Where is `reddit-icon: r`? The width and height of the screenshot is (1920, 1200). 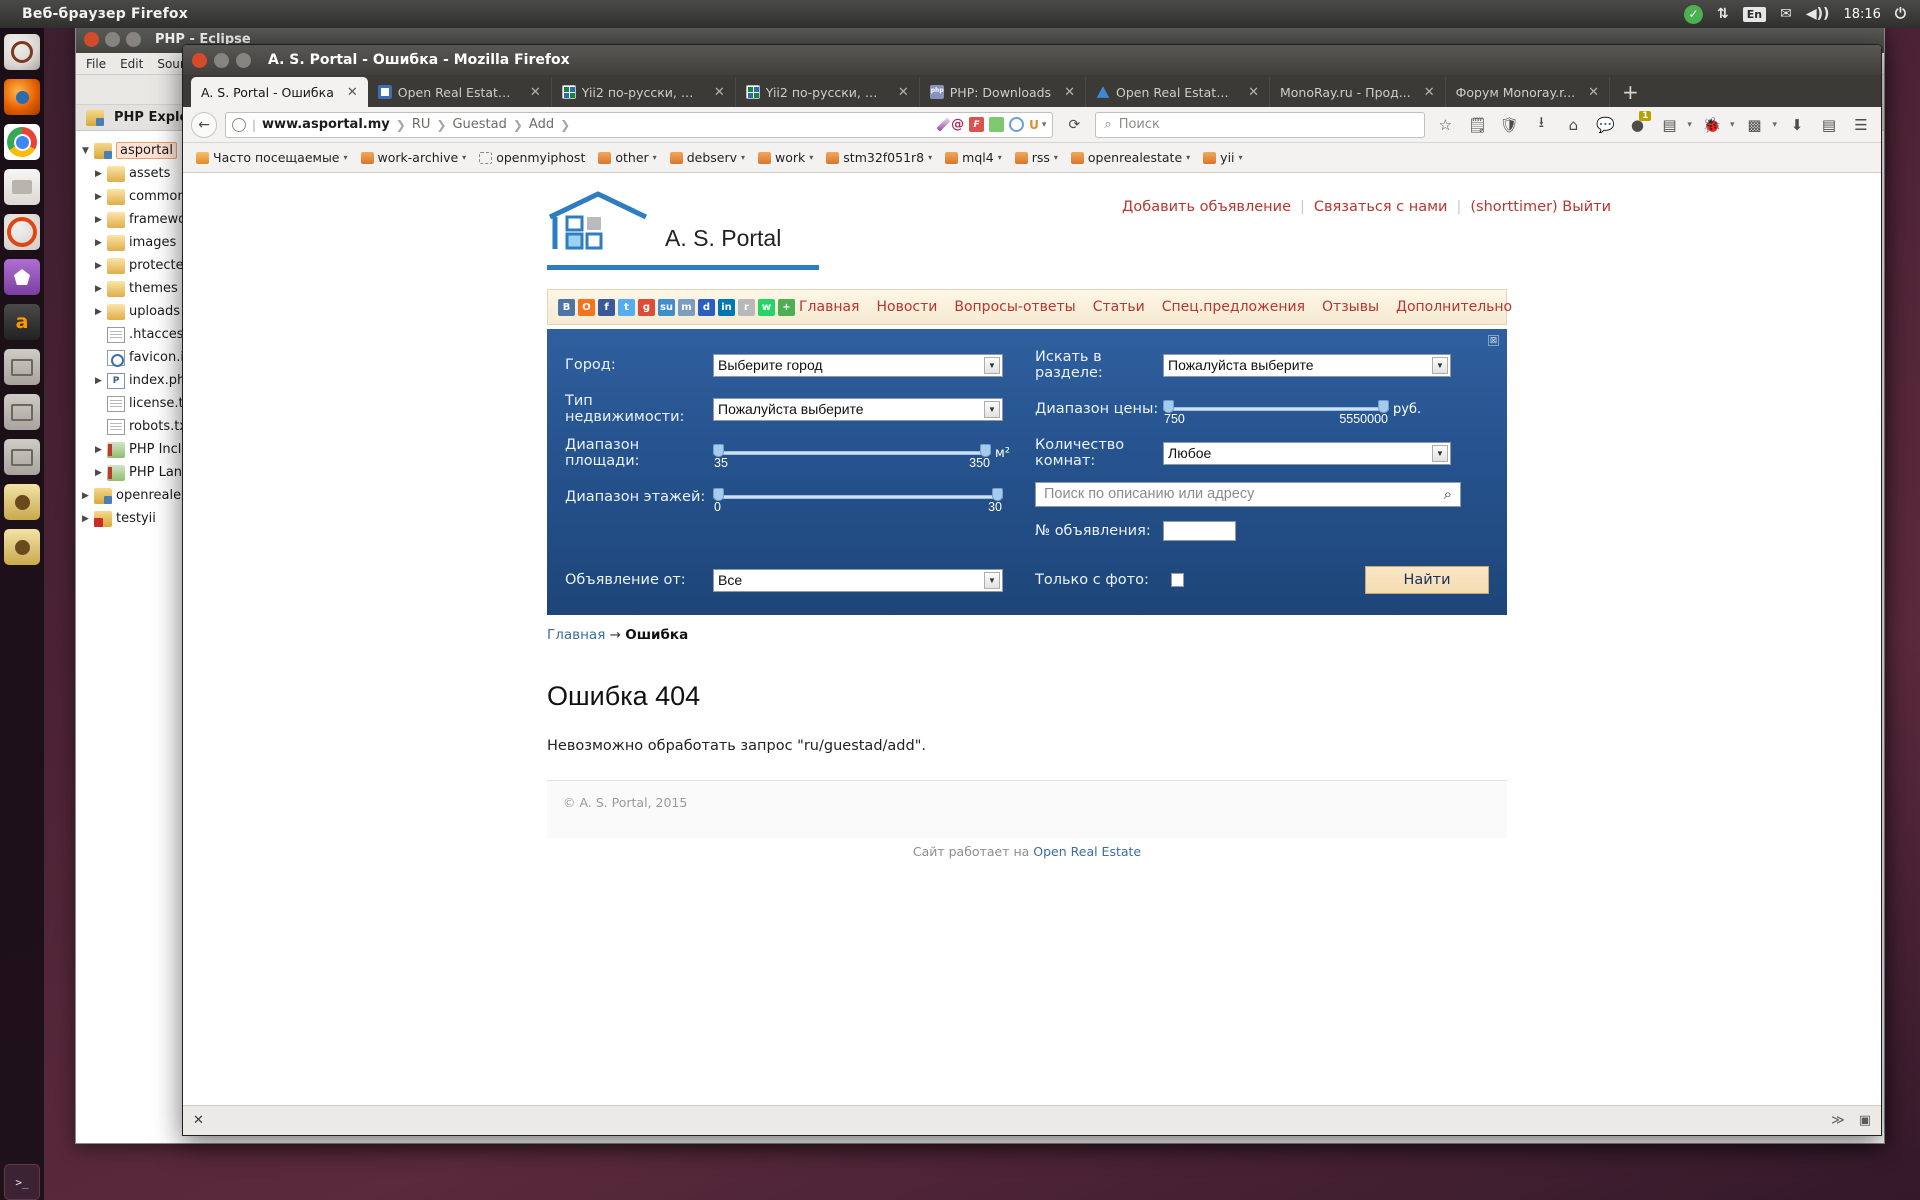 reddit-icon: r is located at coordinates (746, 307).